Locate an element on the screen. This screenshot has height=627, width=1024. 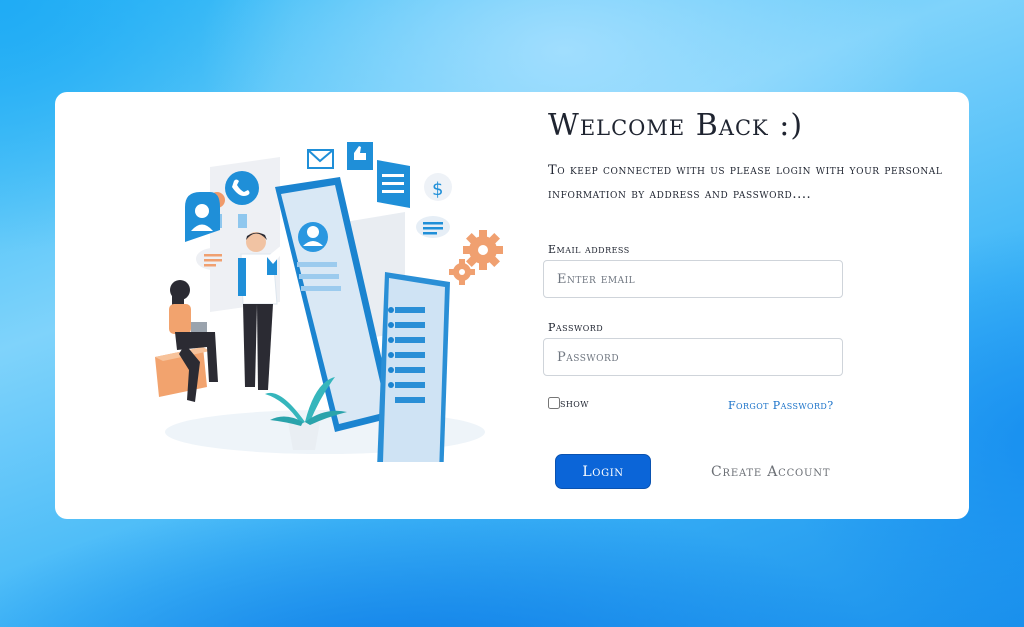
phone-small-icon is located at coordinates (242, 221).